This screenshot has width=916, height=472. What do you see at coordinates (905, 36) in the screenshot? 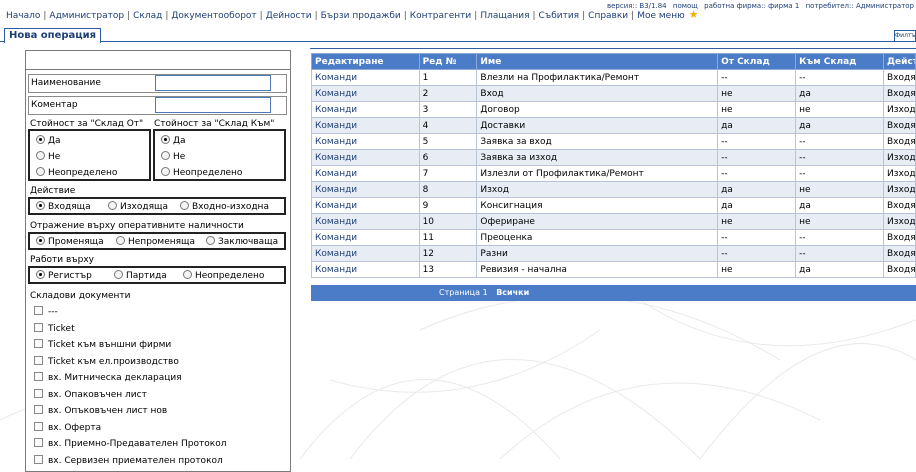
I see `tab-filter: Филтър` at bounding box center [905, 36].